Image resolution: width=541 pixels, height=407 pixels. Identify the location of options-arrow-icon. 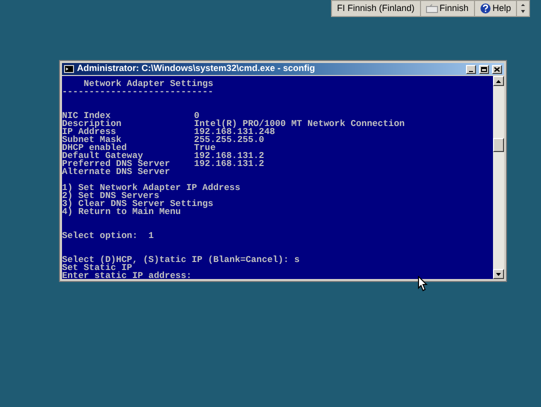
(523, 8).